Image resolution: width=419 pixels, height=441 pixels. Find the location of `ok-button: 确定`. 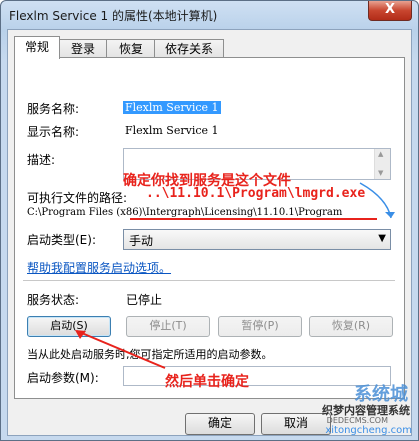

ok-button: 确定 is located at coordinates (220, 424).